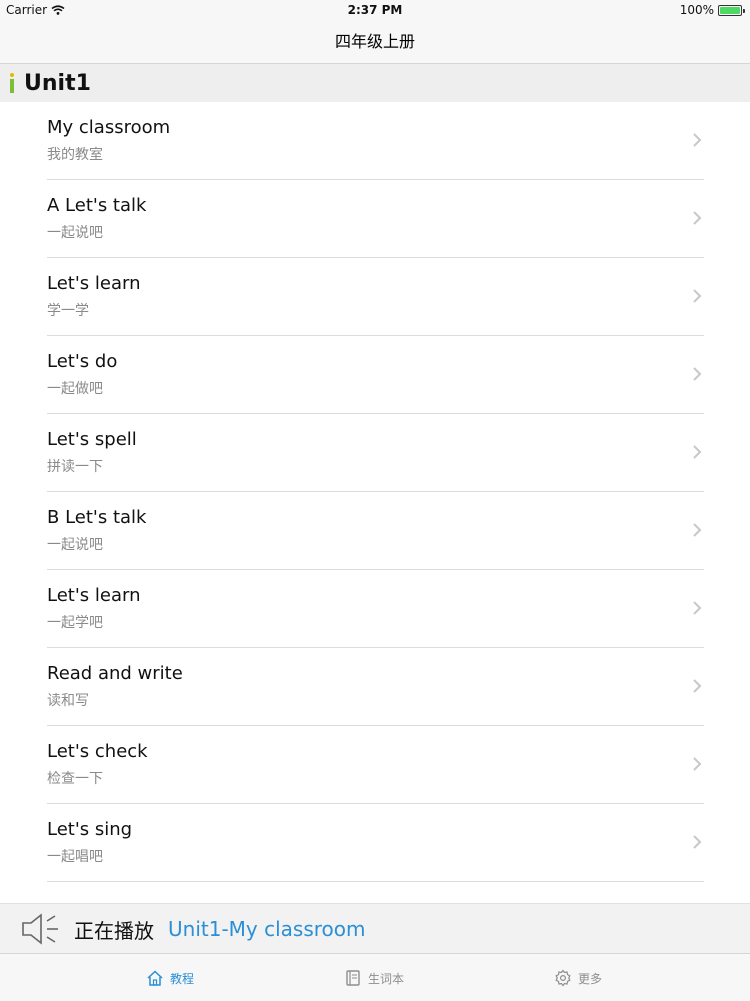 The width and height of the screenshot is (750, 1001). I want to click on section-header: Unit1, so click(375, 83).